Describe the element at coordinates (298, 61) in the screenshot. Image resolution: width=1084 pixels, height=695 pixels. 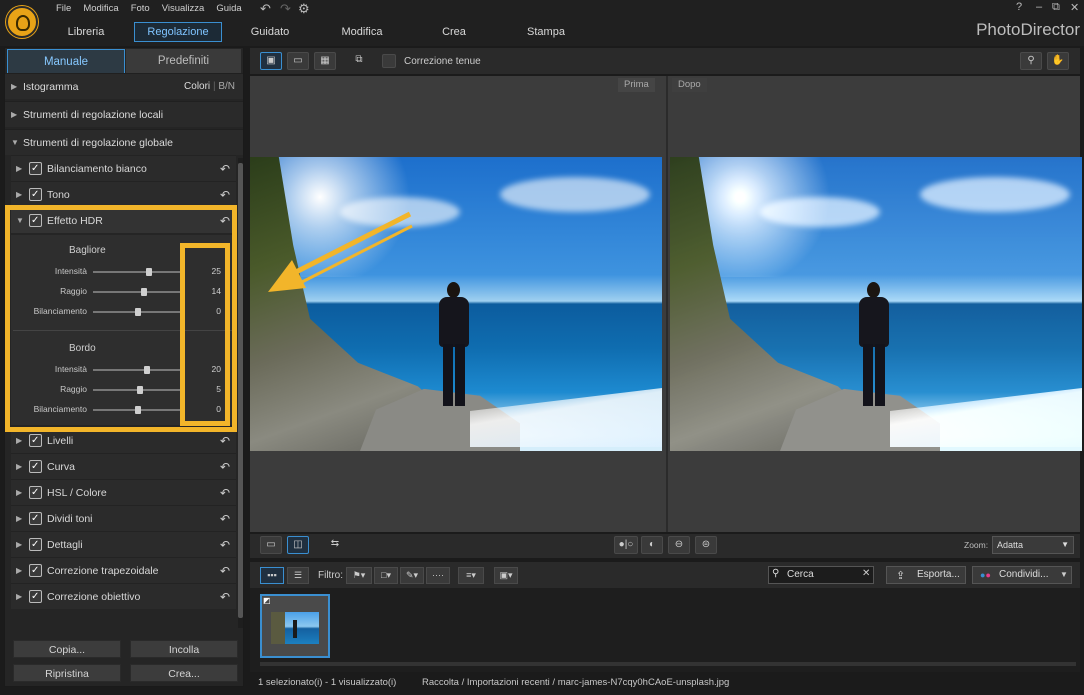
I see `single-view-icon: ▭` at that location.